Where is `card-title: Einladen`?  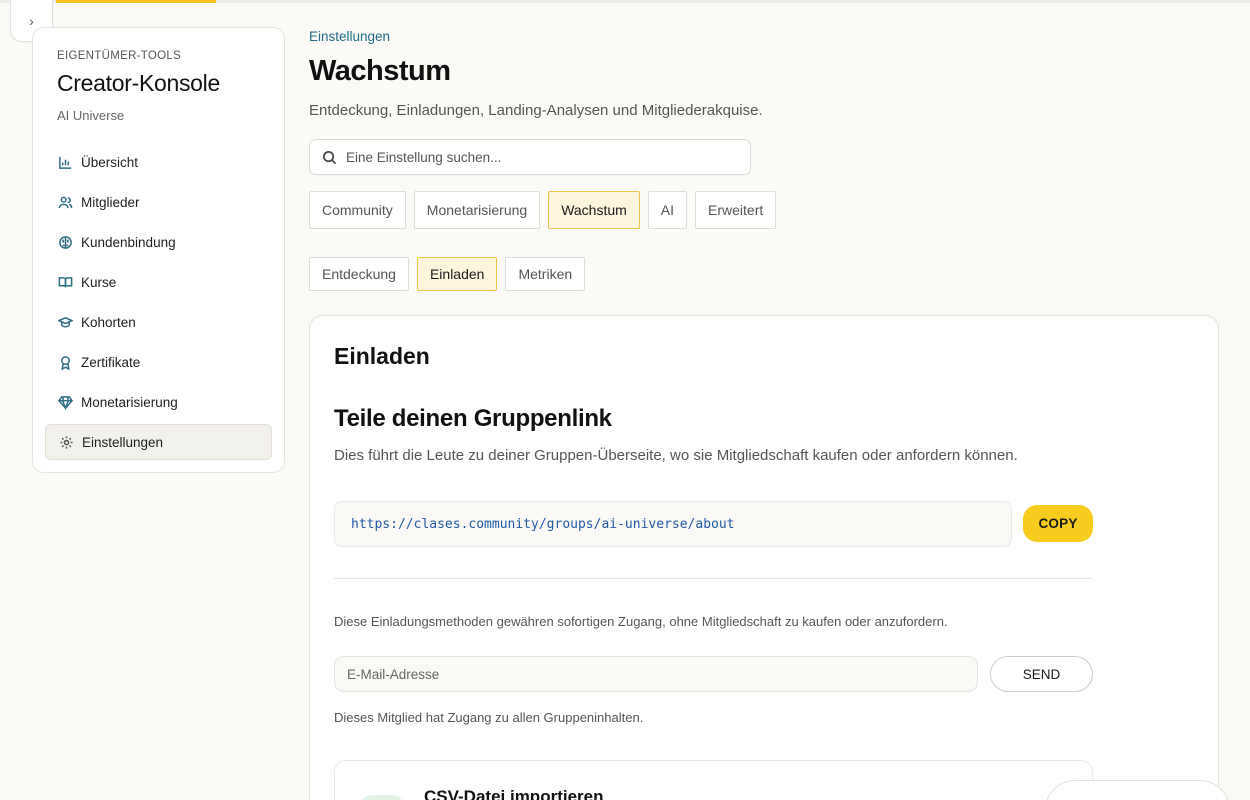 card-title: Einladen is located at coordinates (382, 356).